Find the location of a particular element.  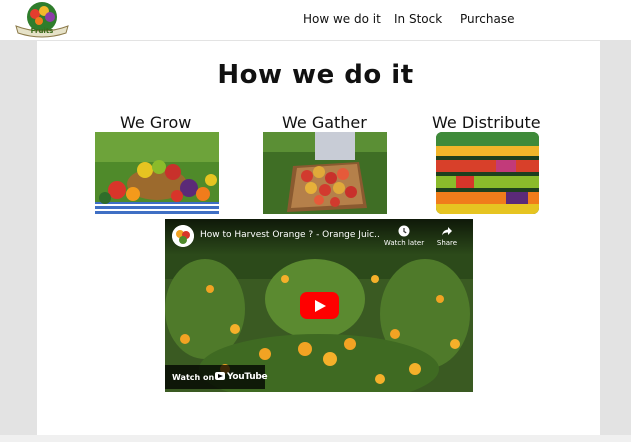

logo-text: Fruits is located at coordinates (42, 31).